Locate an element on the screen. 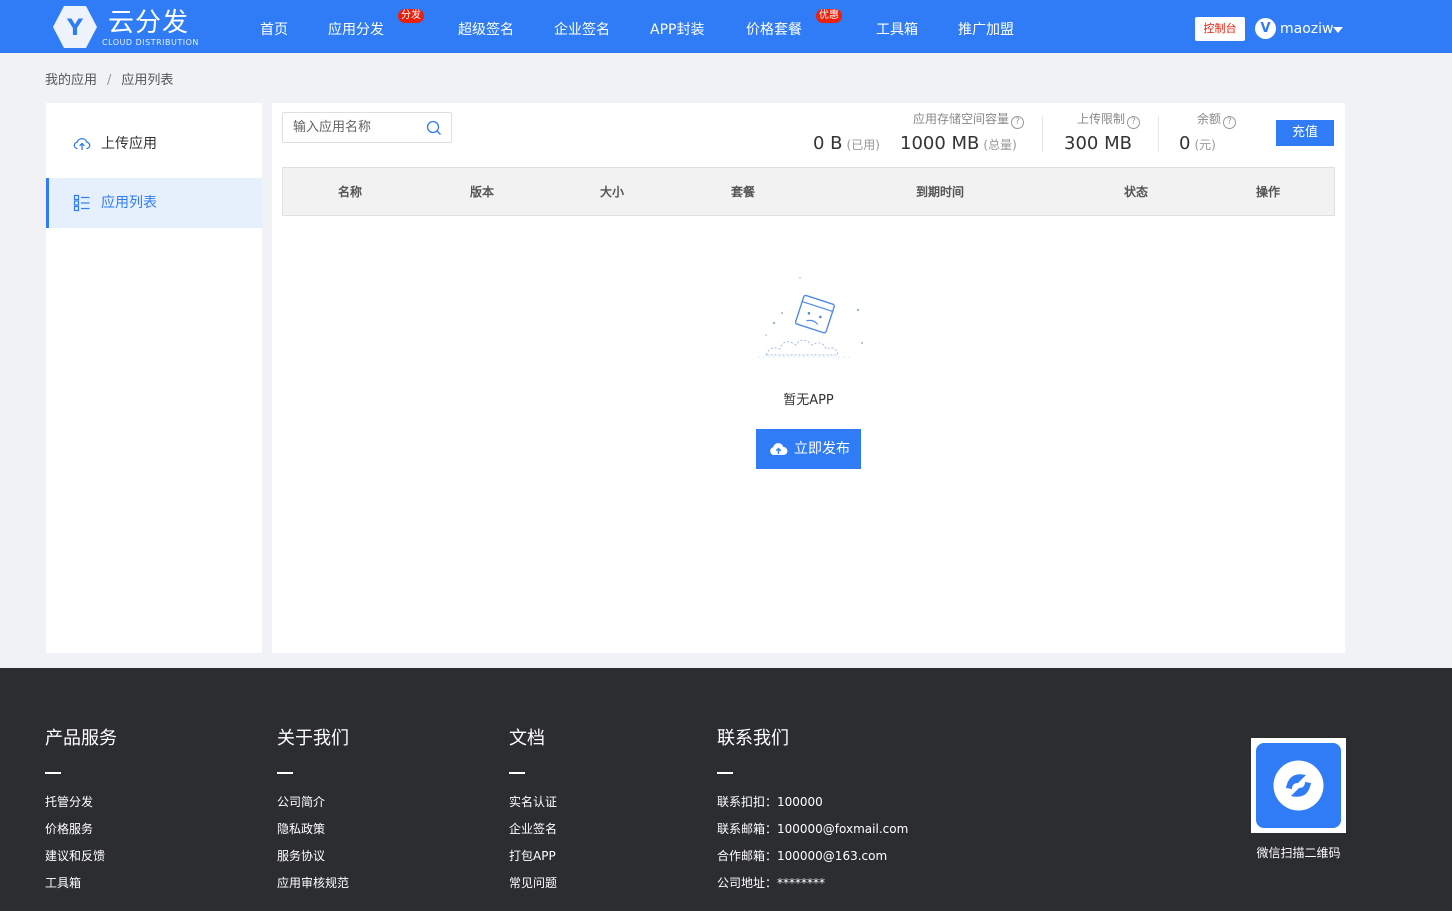 This screenshot has height=911, width=1452. qr-app-icon is located at coordinates (1298, 785).